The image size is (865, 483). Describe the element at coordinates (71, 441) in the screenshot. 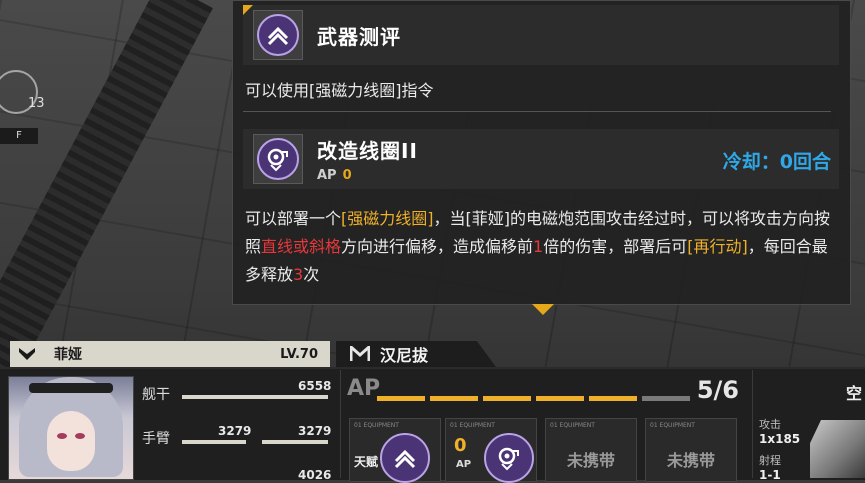

I see `portrait-face` at that location.